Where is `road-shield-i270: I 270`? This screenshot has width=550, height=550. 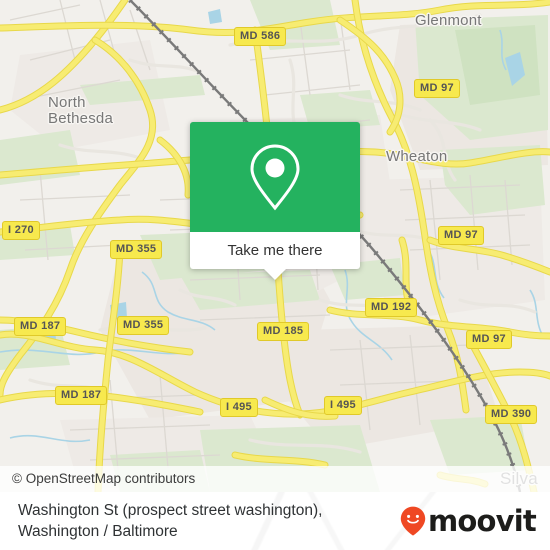 road-shield-i270: I 270 is located at coordinates (21, 230).